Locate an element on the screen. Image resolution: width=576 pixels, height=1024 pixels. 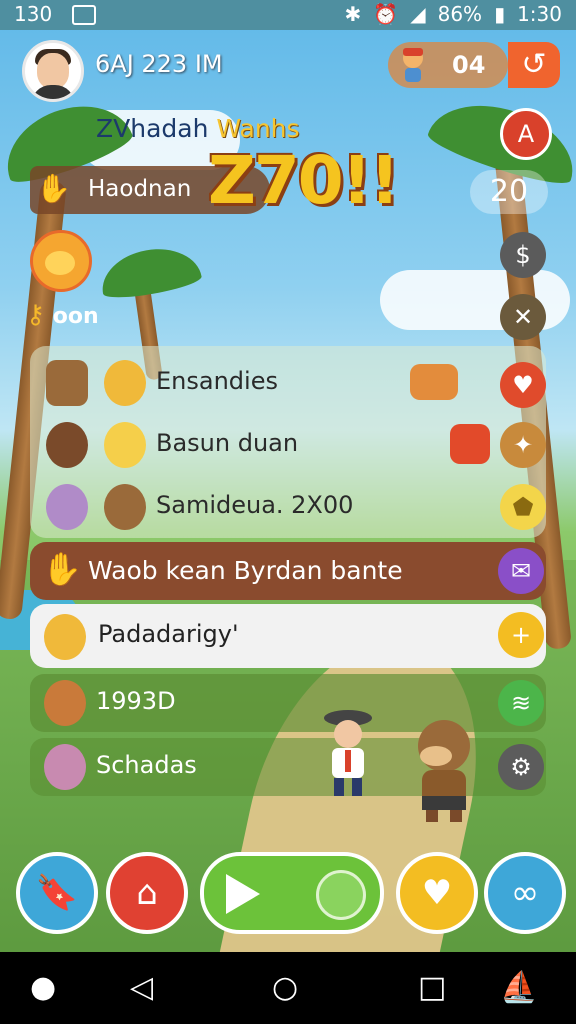
reward-button: ♥ is located at coordinates (437, 893).